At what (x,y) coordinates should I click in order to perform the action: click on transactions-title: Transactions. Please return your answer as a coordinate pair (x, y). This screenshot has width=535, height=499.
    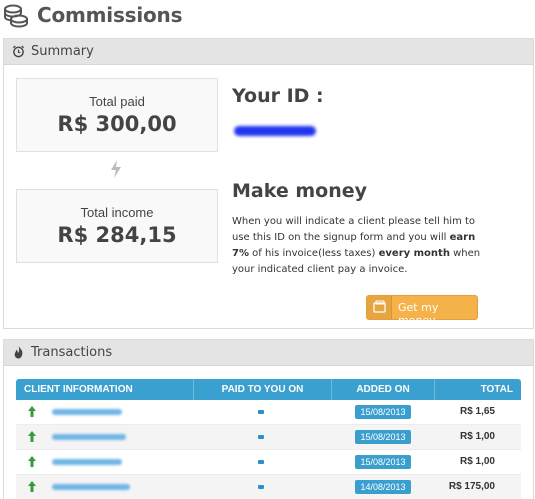
    Looking at the image, I should click on (72, 352).